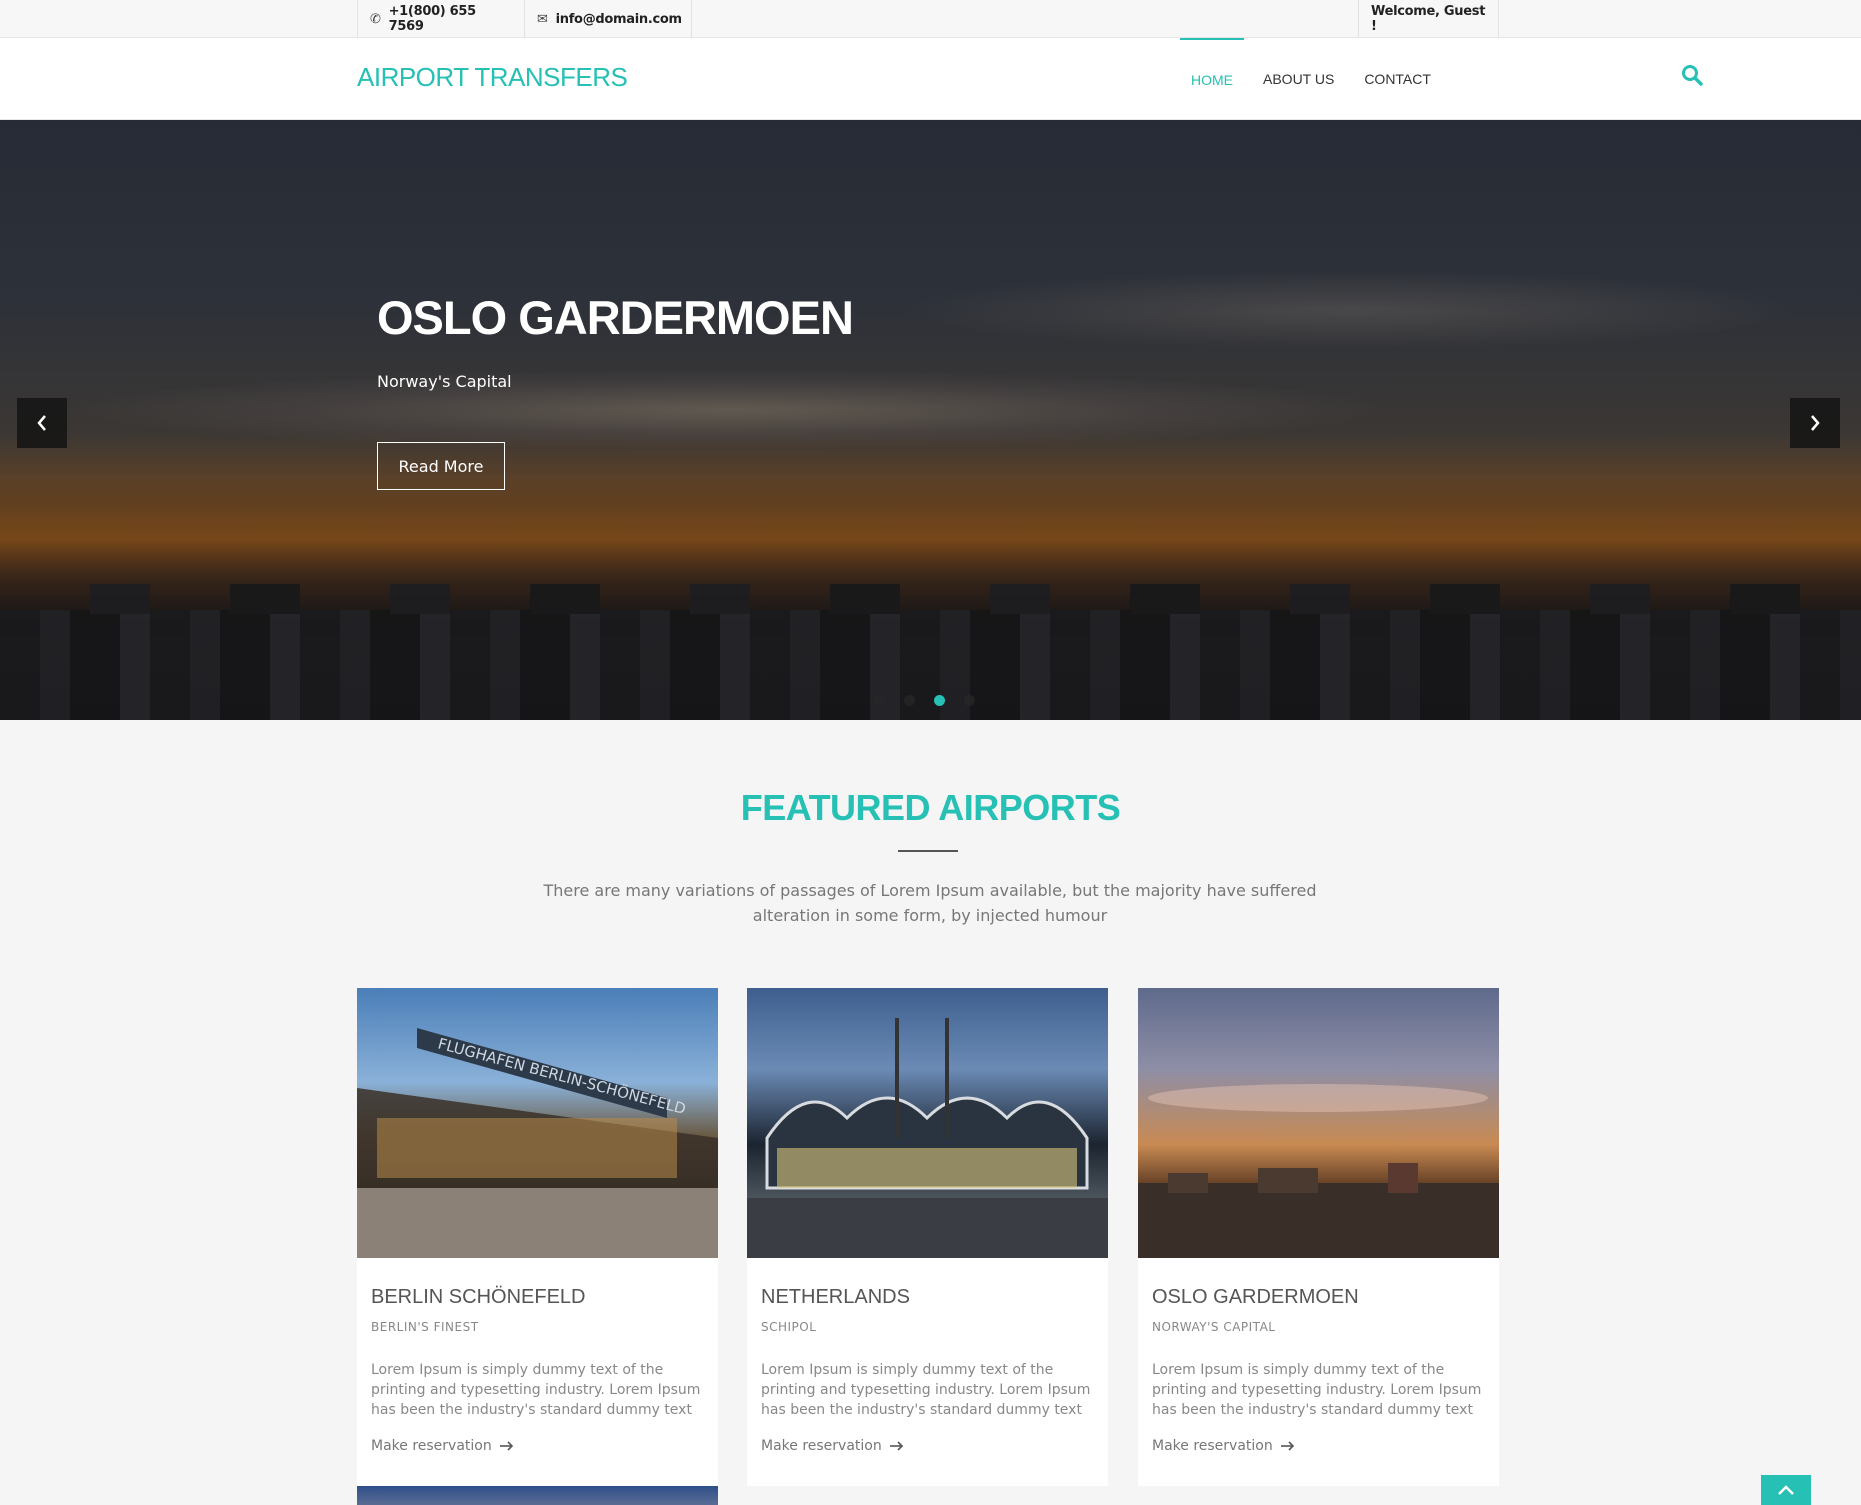 The height and width of the screenshot is (1505, 1861). I want to click on chevron-left-icon, so click(41, 423).